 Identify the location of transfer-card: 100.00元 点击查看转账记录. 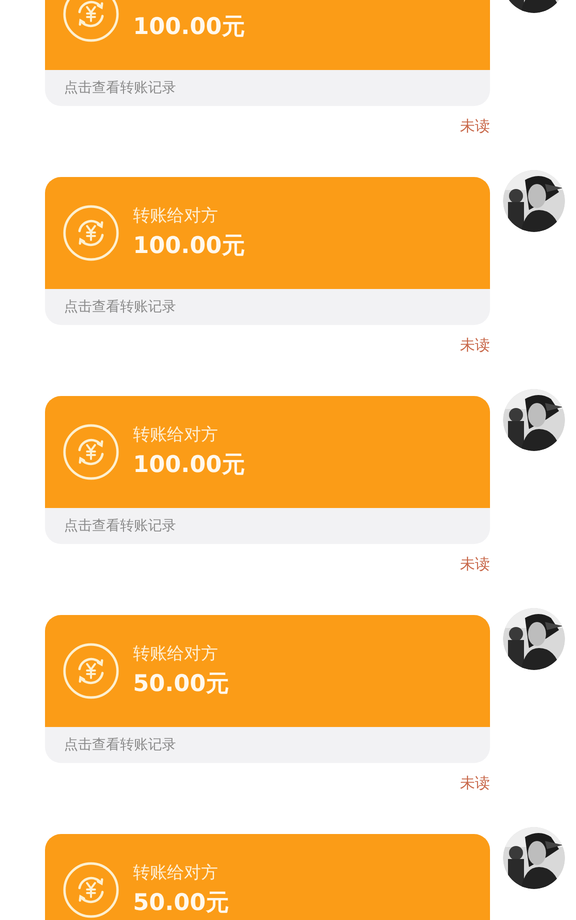
(267, 53).